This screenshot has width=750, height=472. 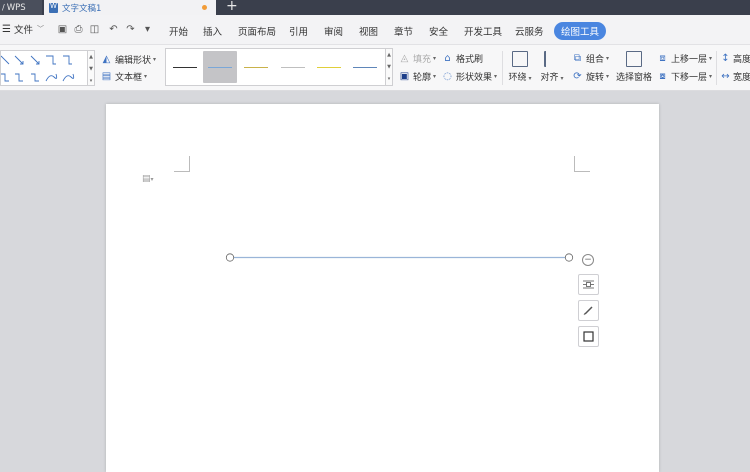 I want to click on menu-view: 视图, so click(x=368, y=31).